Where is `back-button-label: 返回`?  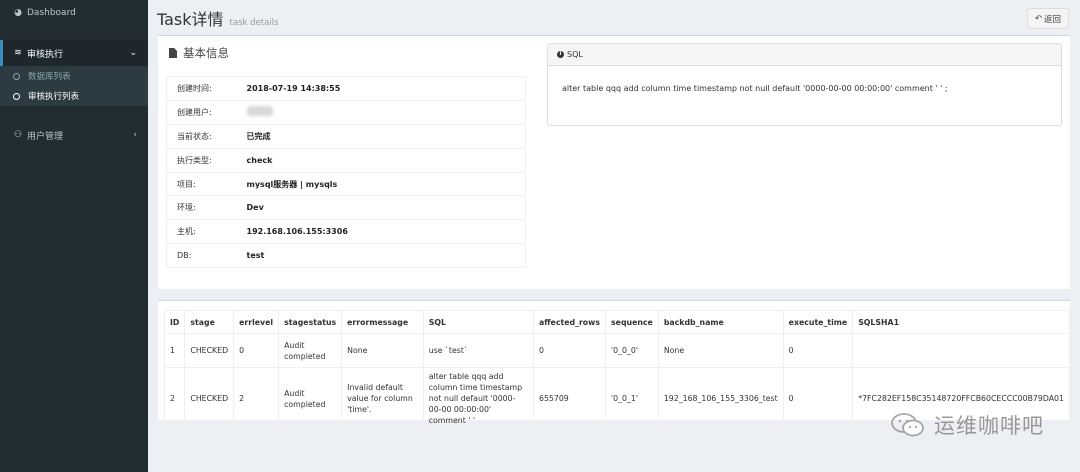
back-button-label: 返回 is located at coordinates (1052, 19).